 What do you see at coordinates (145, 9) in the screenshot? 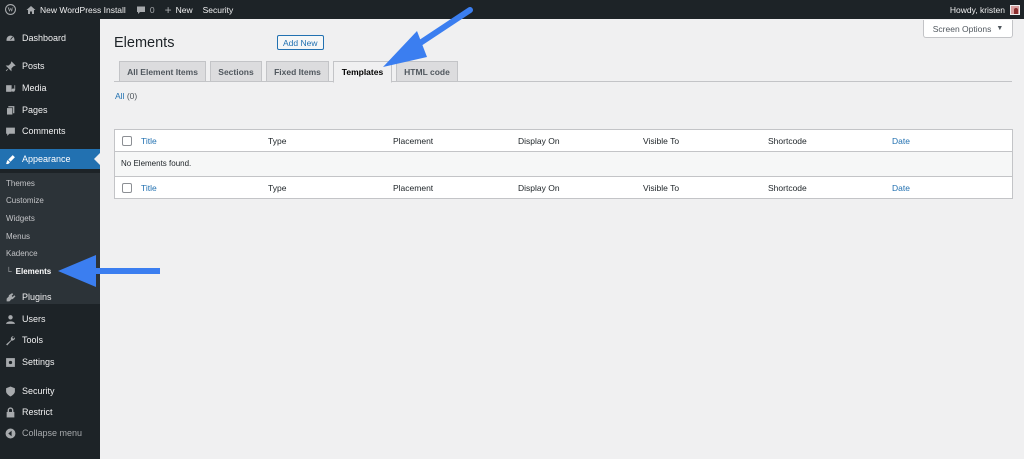
I see `comments-link: 0` at bounding box center [145, 9].